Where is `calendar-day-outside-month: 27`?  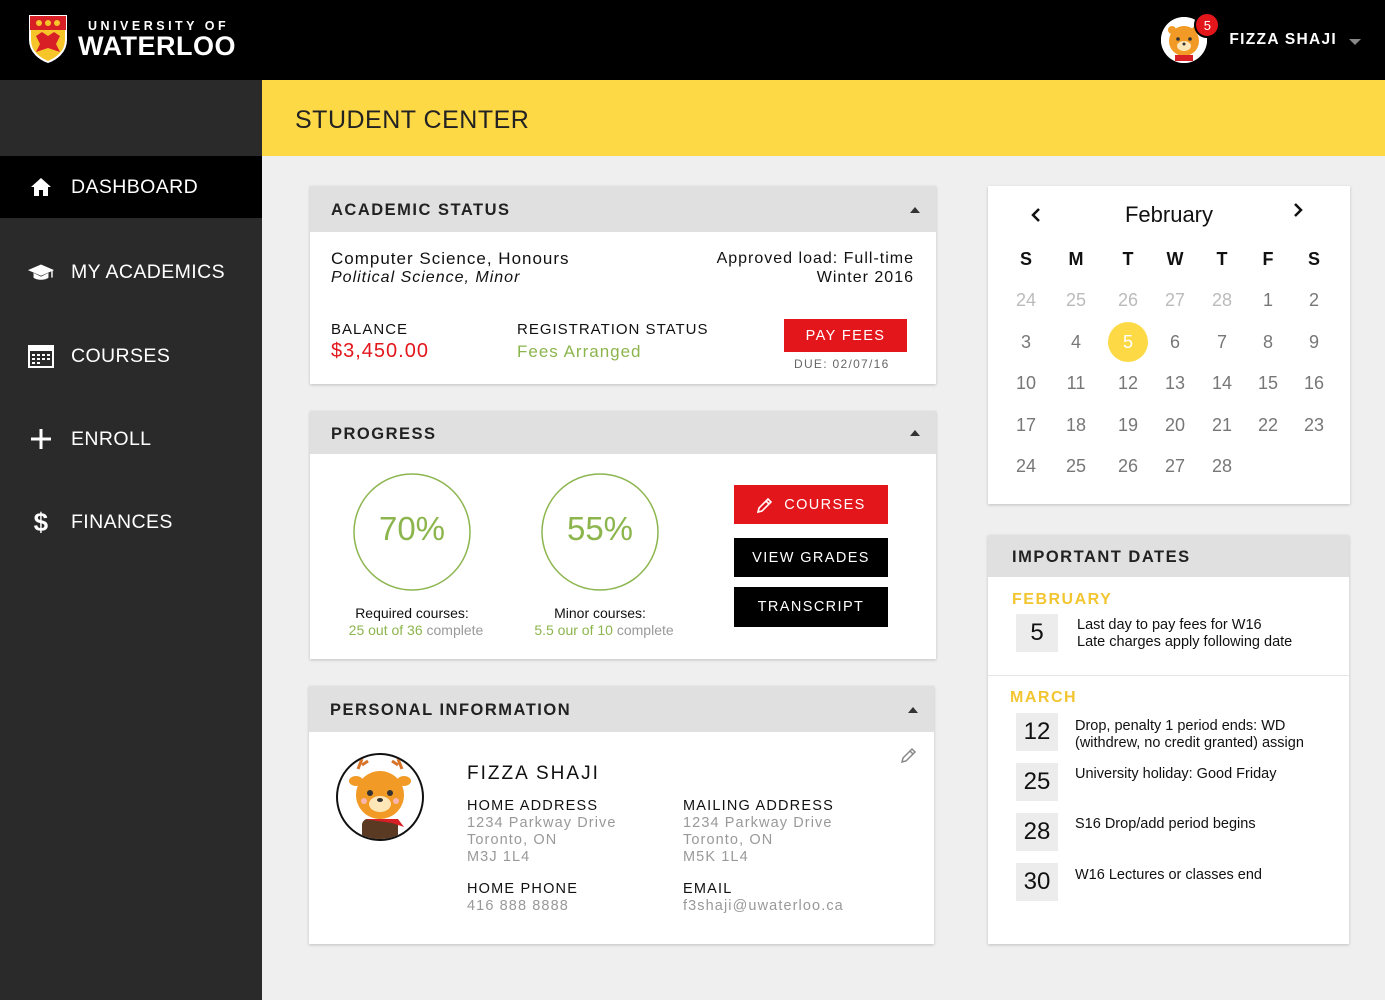
calendar-day-outside-month: 27 is located at coordinates (1175, 300).